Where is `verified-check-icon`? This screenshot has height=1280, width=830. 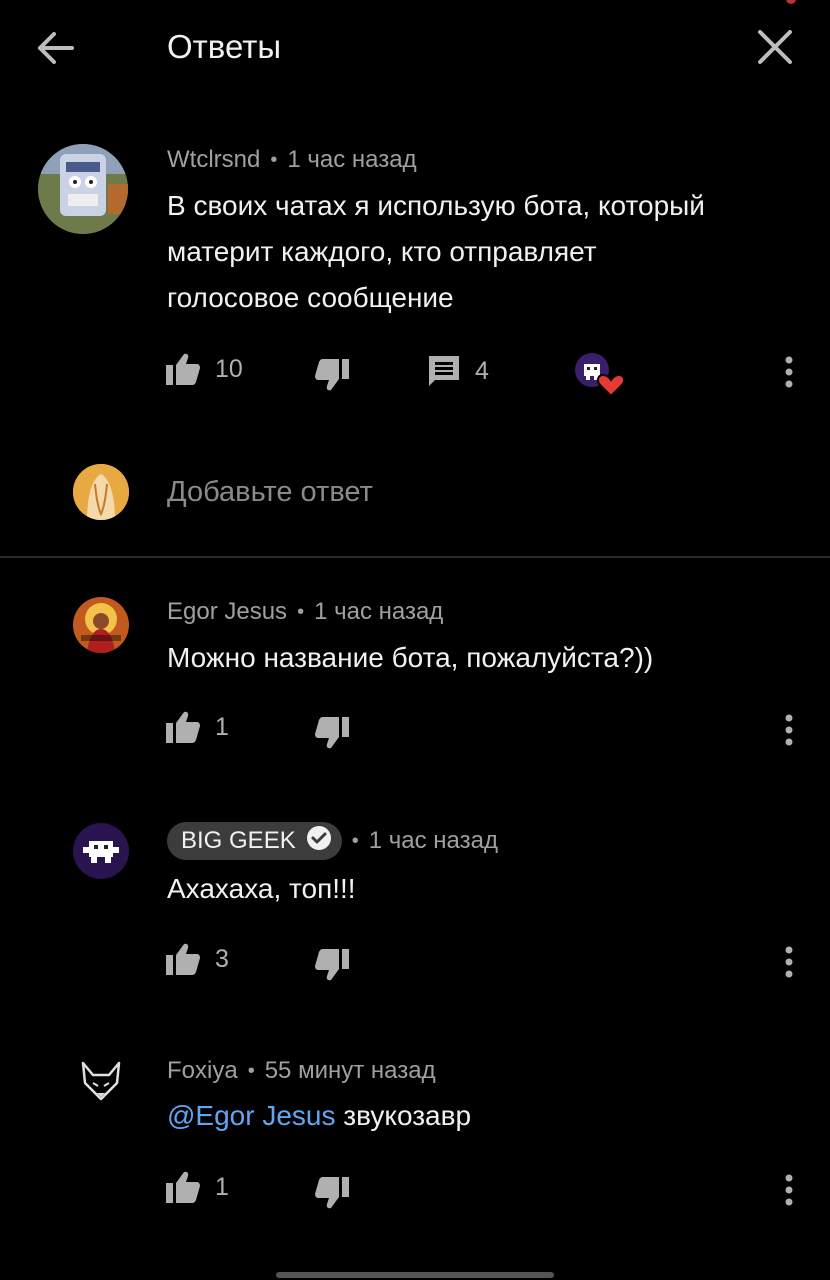
verified-check-icon is located at coordinates (319, 841).